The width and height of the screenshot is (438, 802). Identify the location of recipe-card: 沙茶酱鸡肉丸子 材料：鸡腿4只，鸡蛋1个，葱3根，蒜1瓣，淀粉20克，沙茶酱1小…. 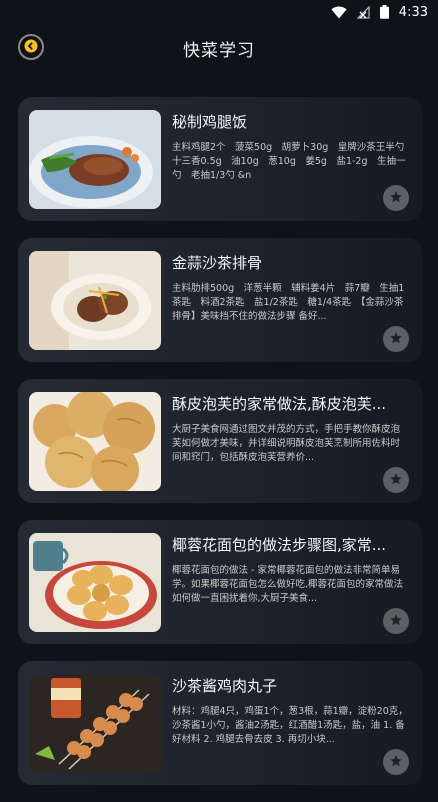
(220, 723).